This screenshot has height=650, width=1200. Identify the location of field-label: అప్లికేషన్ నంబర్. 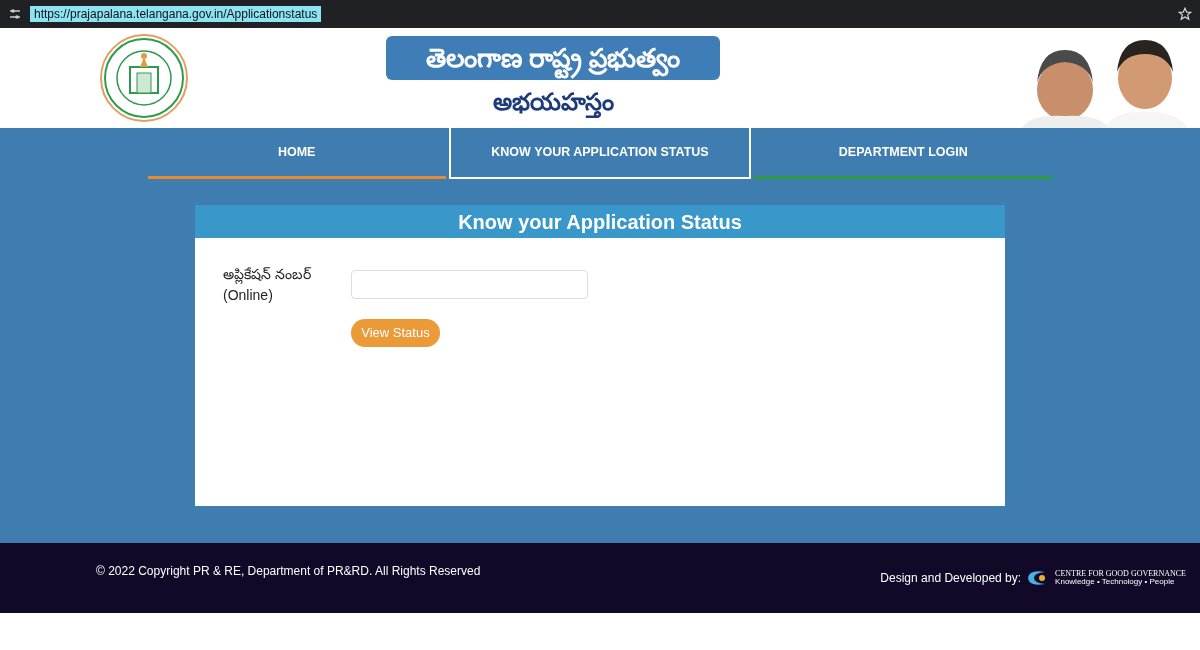
(267, 275).